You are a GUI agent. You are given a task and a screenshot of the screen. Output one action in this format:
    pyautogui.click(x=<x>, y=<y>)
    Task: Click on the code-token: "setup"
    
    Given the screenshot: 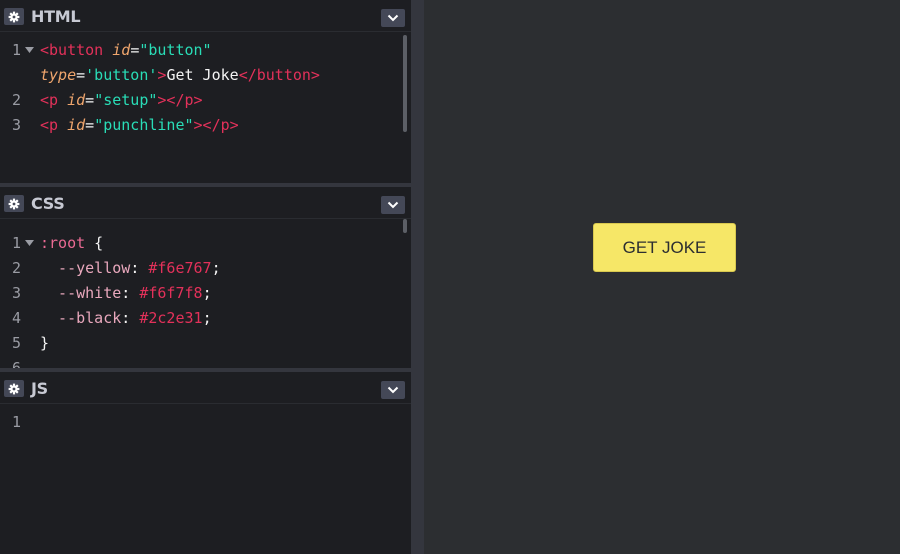 What is the action you would take?
    pyautogui.click(x=126, y=100)
    